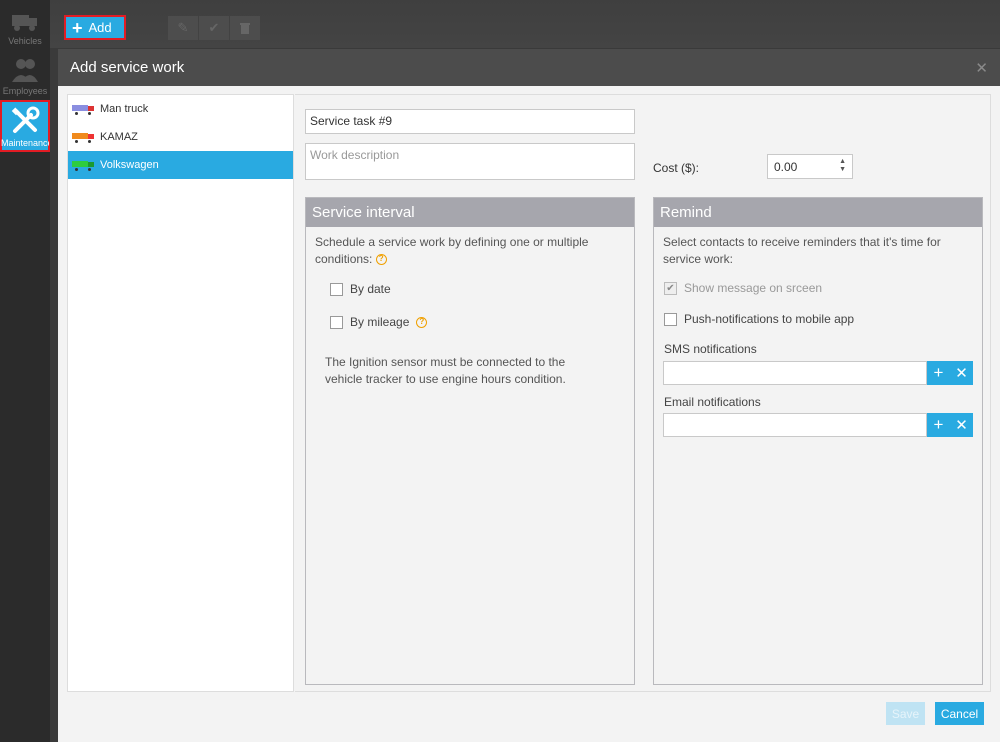 This screenshot has width=1000, height=742. I want to click on cancel-button: Cancel, so click(959, 713).